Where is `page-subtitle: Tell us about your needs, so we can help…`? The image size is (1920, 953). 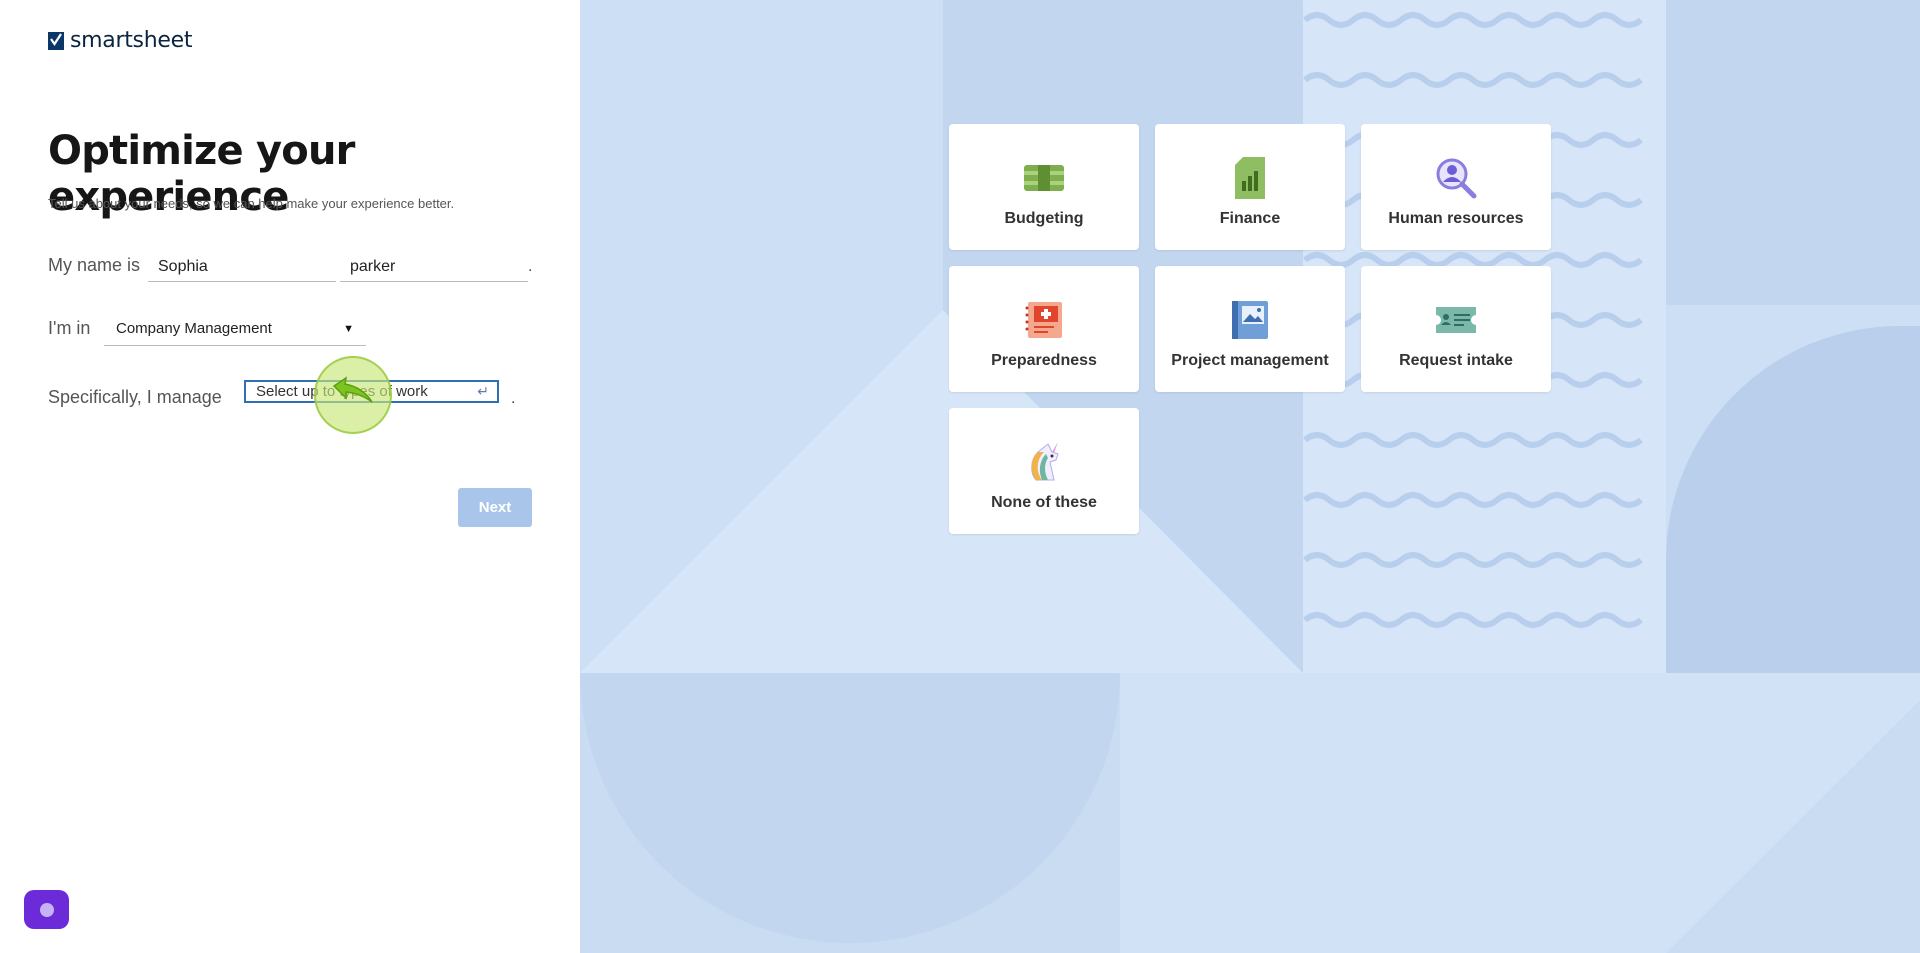 page-subtitle: Tell us about your needs, so we can help… is located at coordinates (251, 203).